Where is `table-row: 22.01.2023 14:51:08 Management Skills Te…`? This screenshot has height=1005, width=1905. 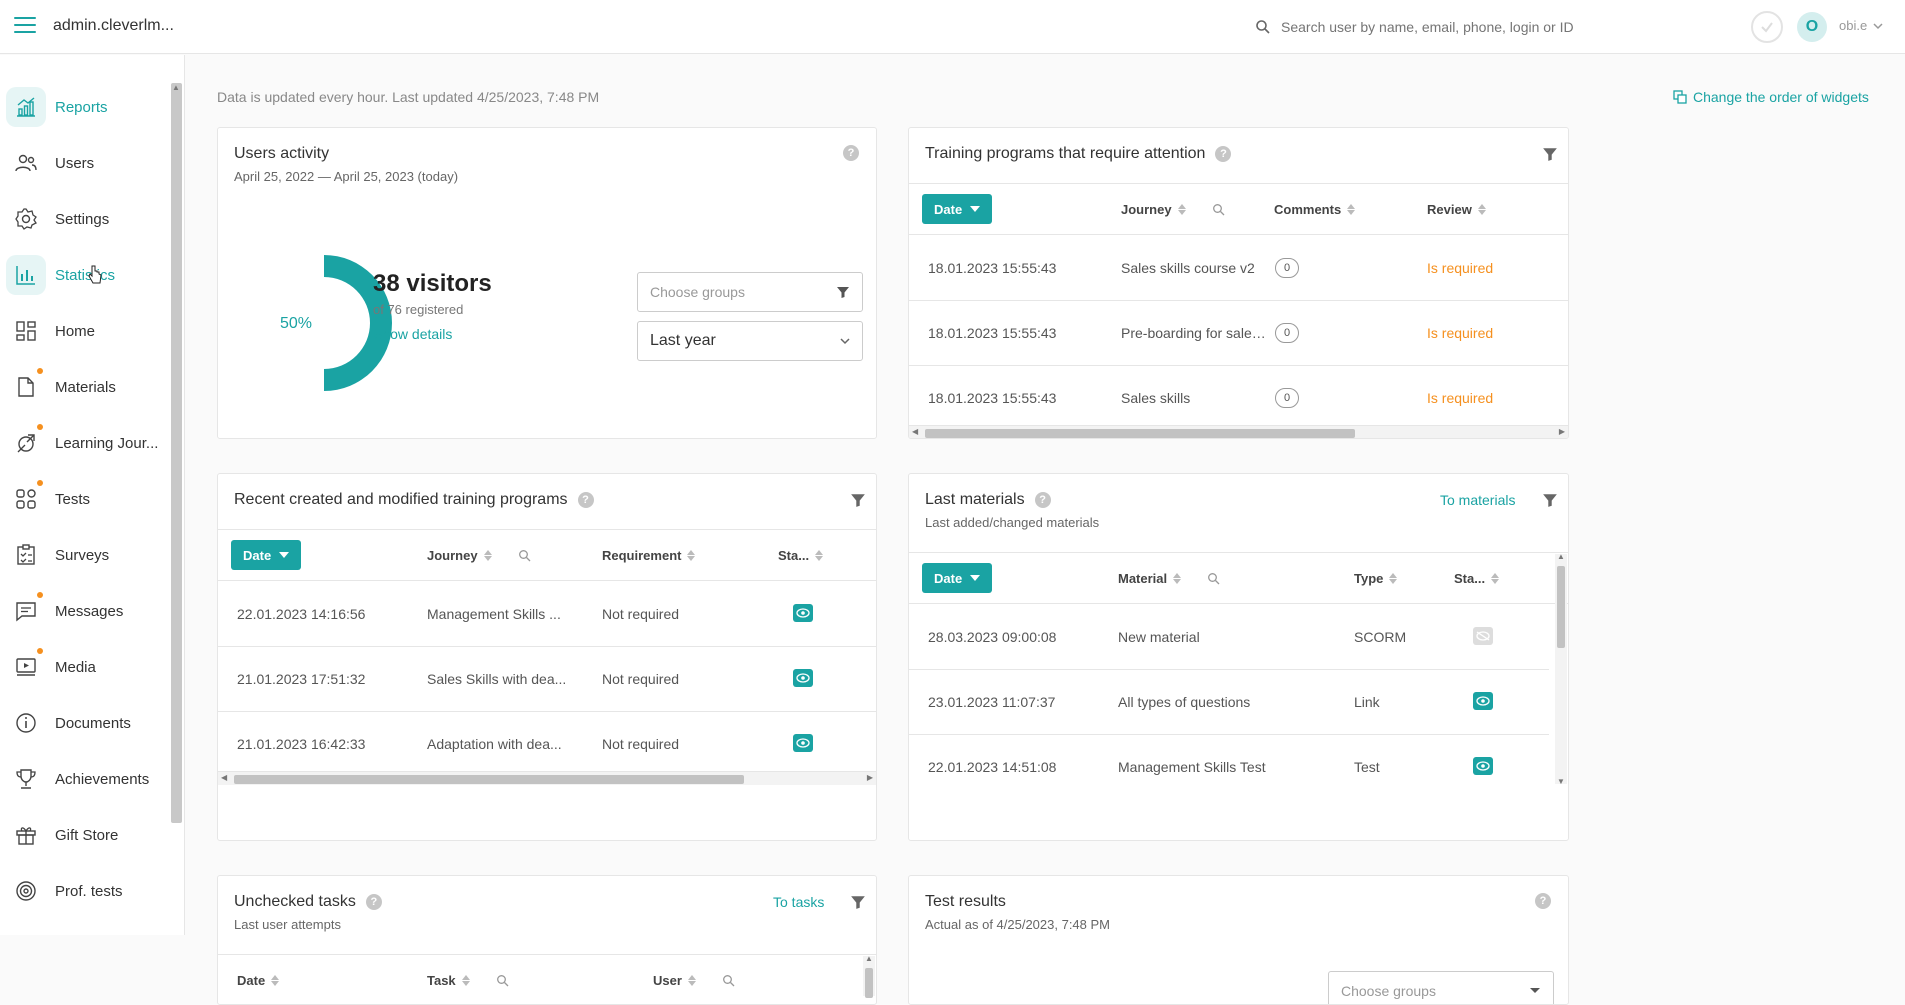
table-row: 22.01.2023 14:51:08 Management Skills Te… is located at coordinates (1229, 767).